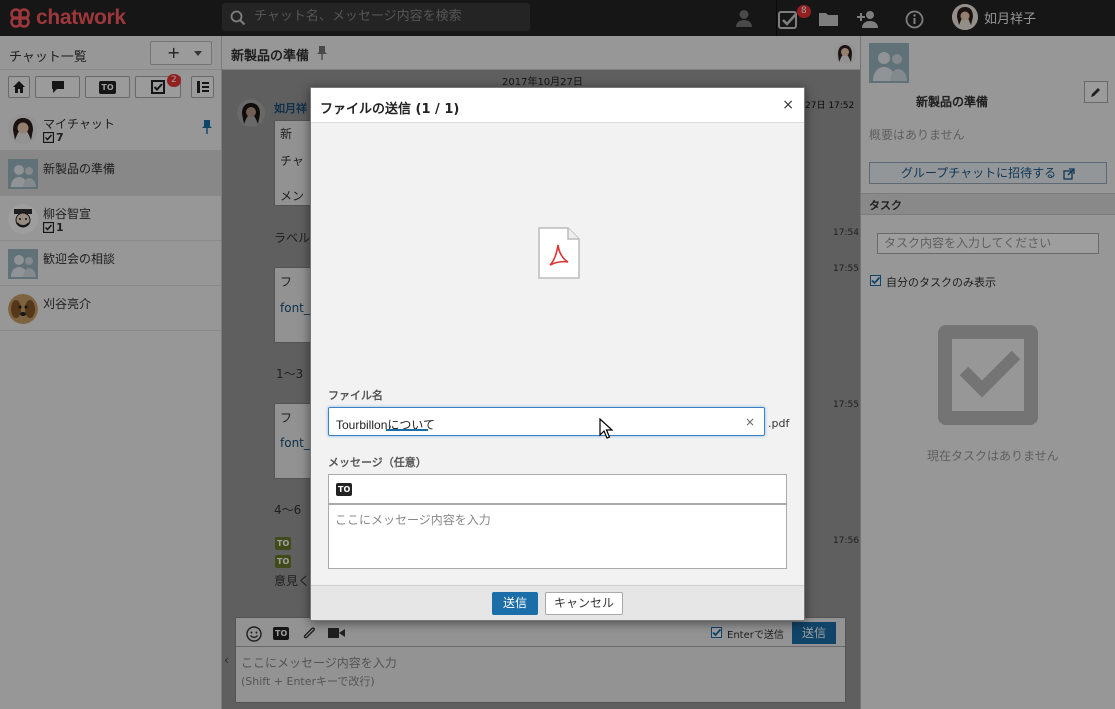 The height and width of the screenshot is (709, 1115). What do you see at coordinates (965, 17) in the screenshot?
I see `user-avatar` at bounding box center [965, 17].